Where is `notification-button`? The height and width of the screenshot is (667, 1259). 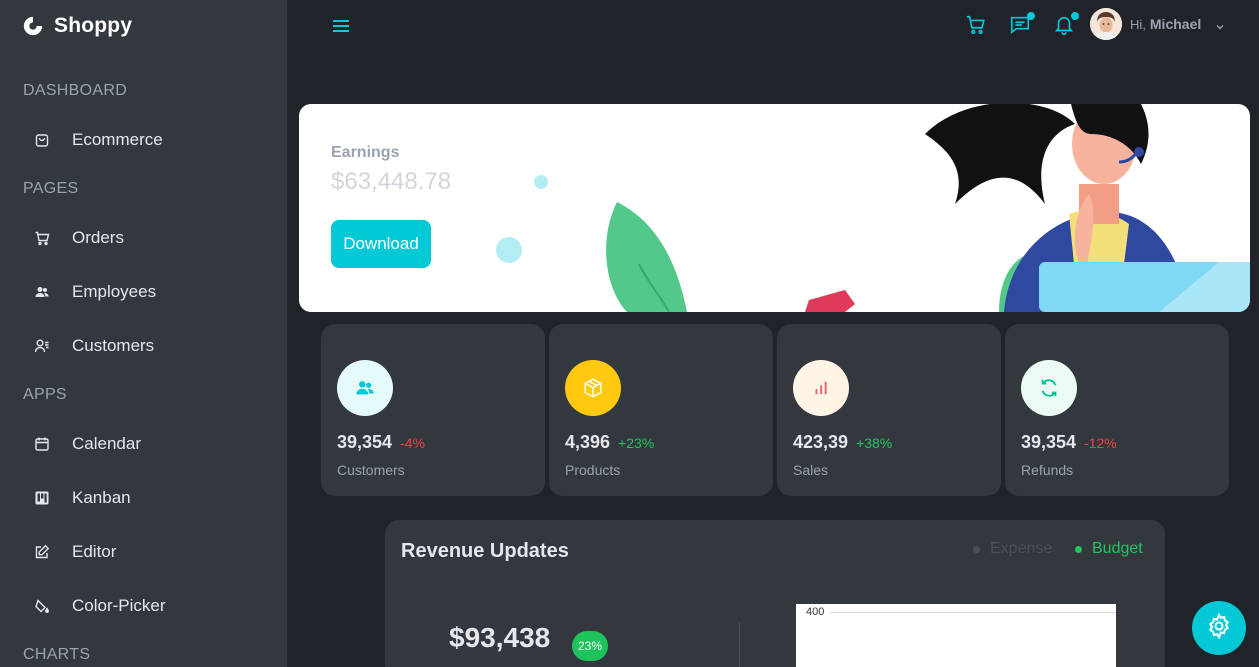
notification-button is located at coordinates (1066, 26).